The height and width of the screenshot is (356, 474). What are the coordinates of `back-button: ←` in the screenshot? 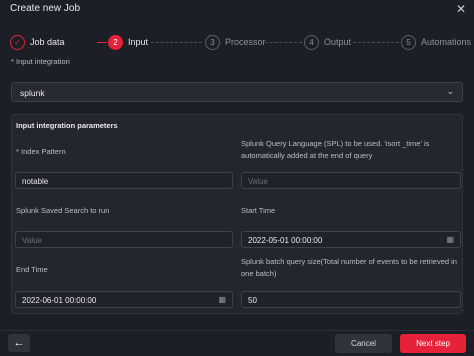 It's located at (19, 343).